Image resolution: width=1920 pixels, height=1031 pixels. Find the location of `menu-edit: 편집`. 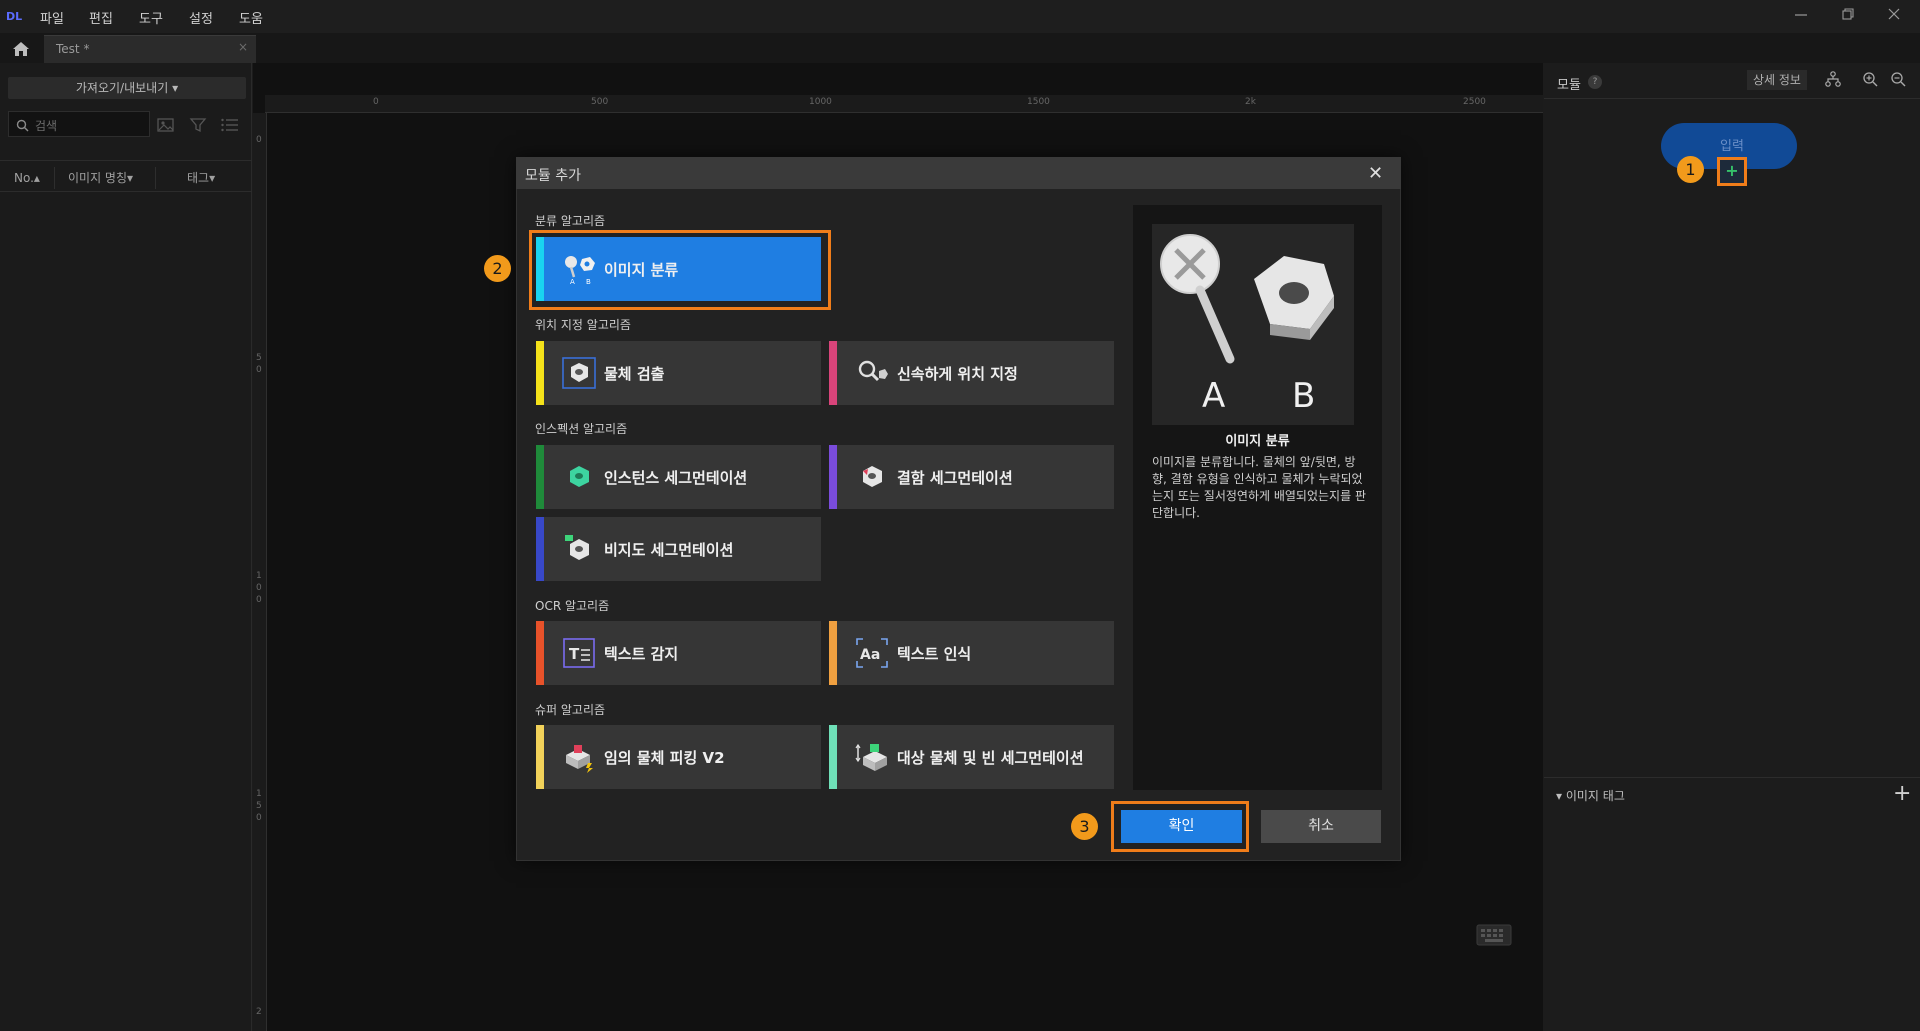

menu-edit: 편집 is located at coordinates (101, 17).